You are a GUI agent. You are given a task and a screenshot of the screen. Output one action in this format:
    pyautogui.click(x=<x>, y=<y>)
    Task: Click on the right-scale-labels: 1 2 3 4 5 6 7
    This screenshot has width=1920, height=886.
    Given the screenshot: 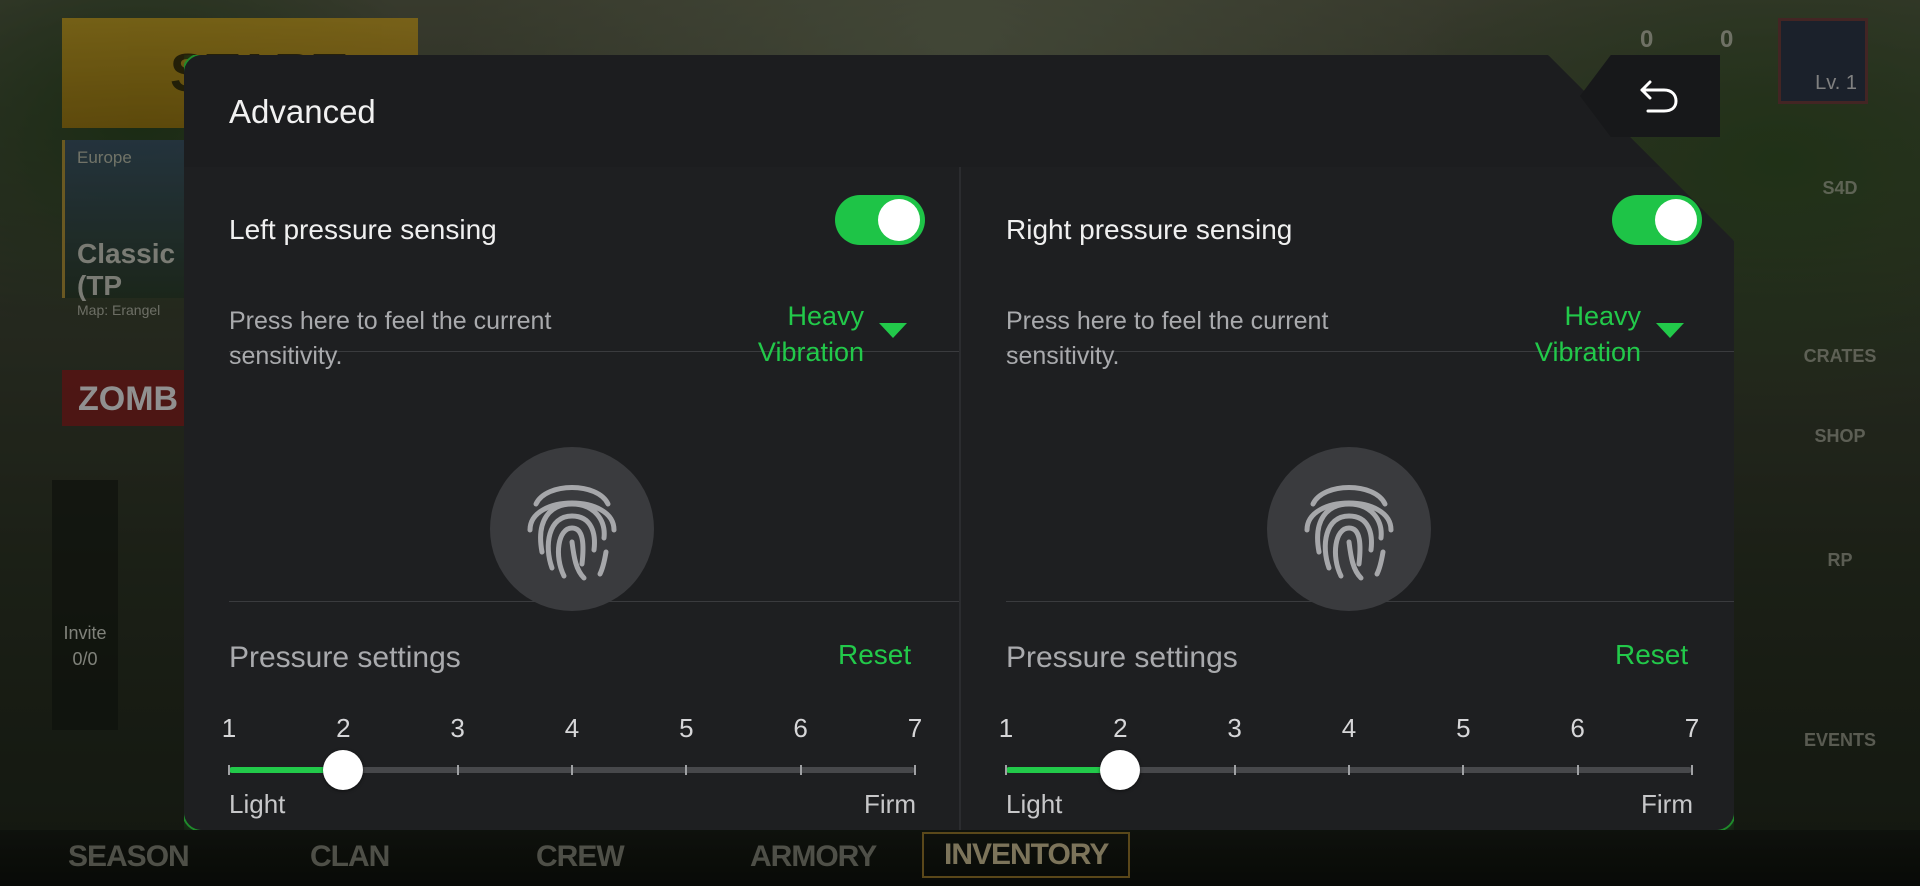 What is the action you would take?
    pyautogui.click(x=1349, y=728)
    